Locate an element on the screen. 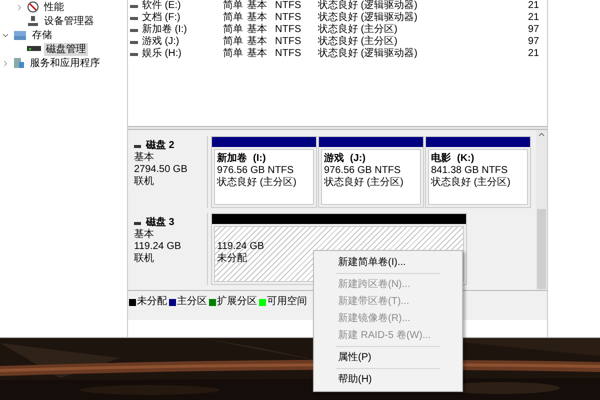  partition-name: 游戏 is located at coordinates (334, 159).